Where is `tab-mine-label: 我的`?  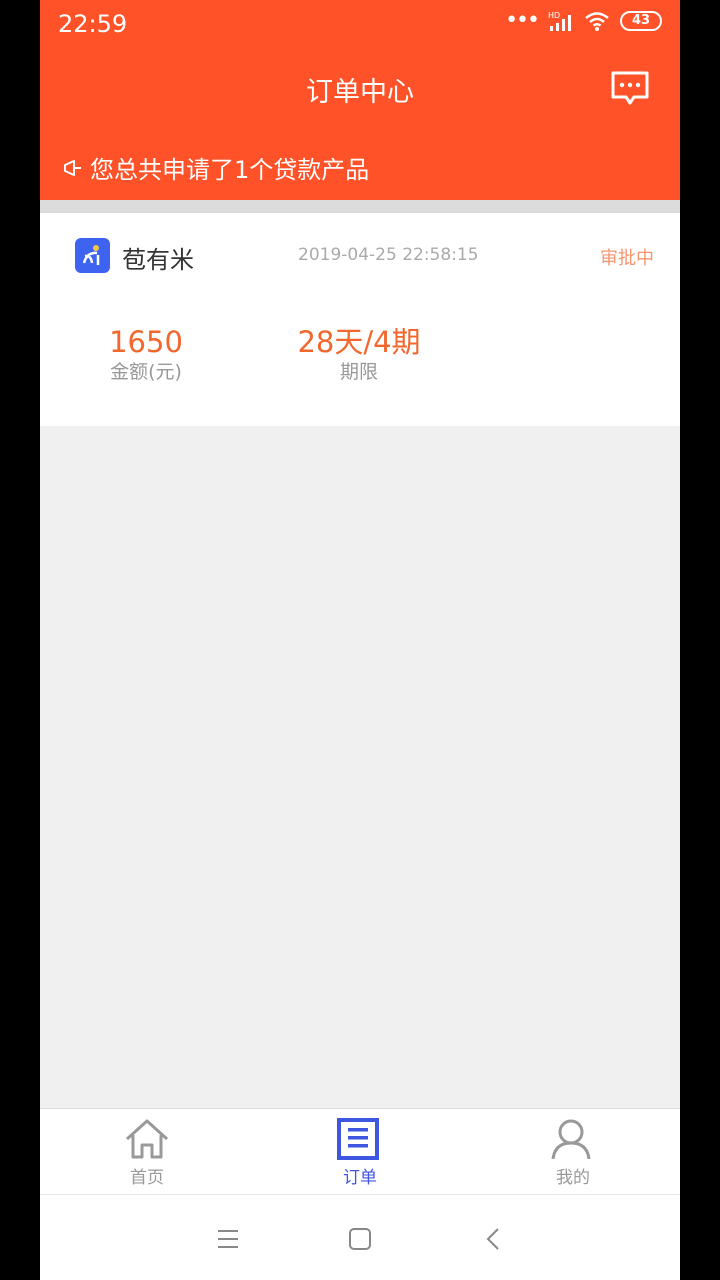
tab-mine-label: 我的 is located at coordinates (573, 1178).